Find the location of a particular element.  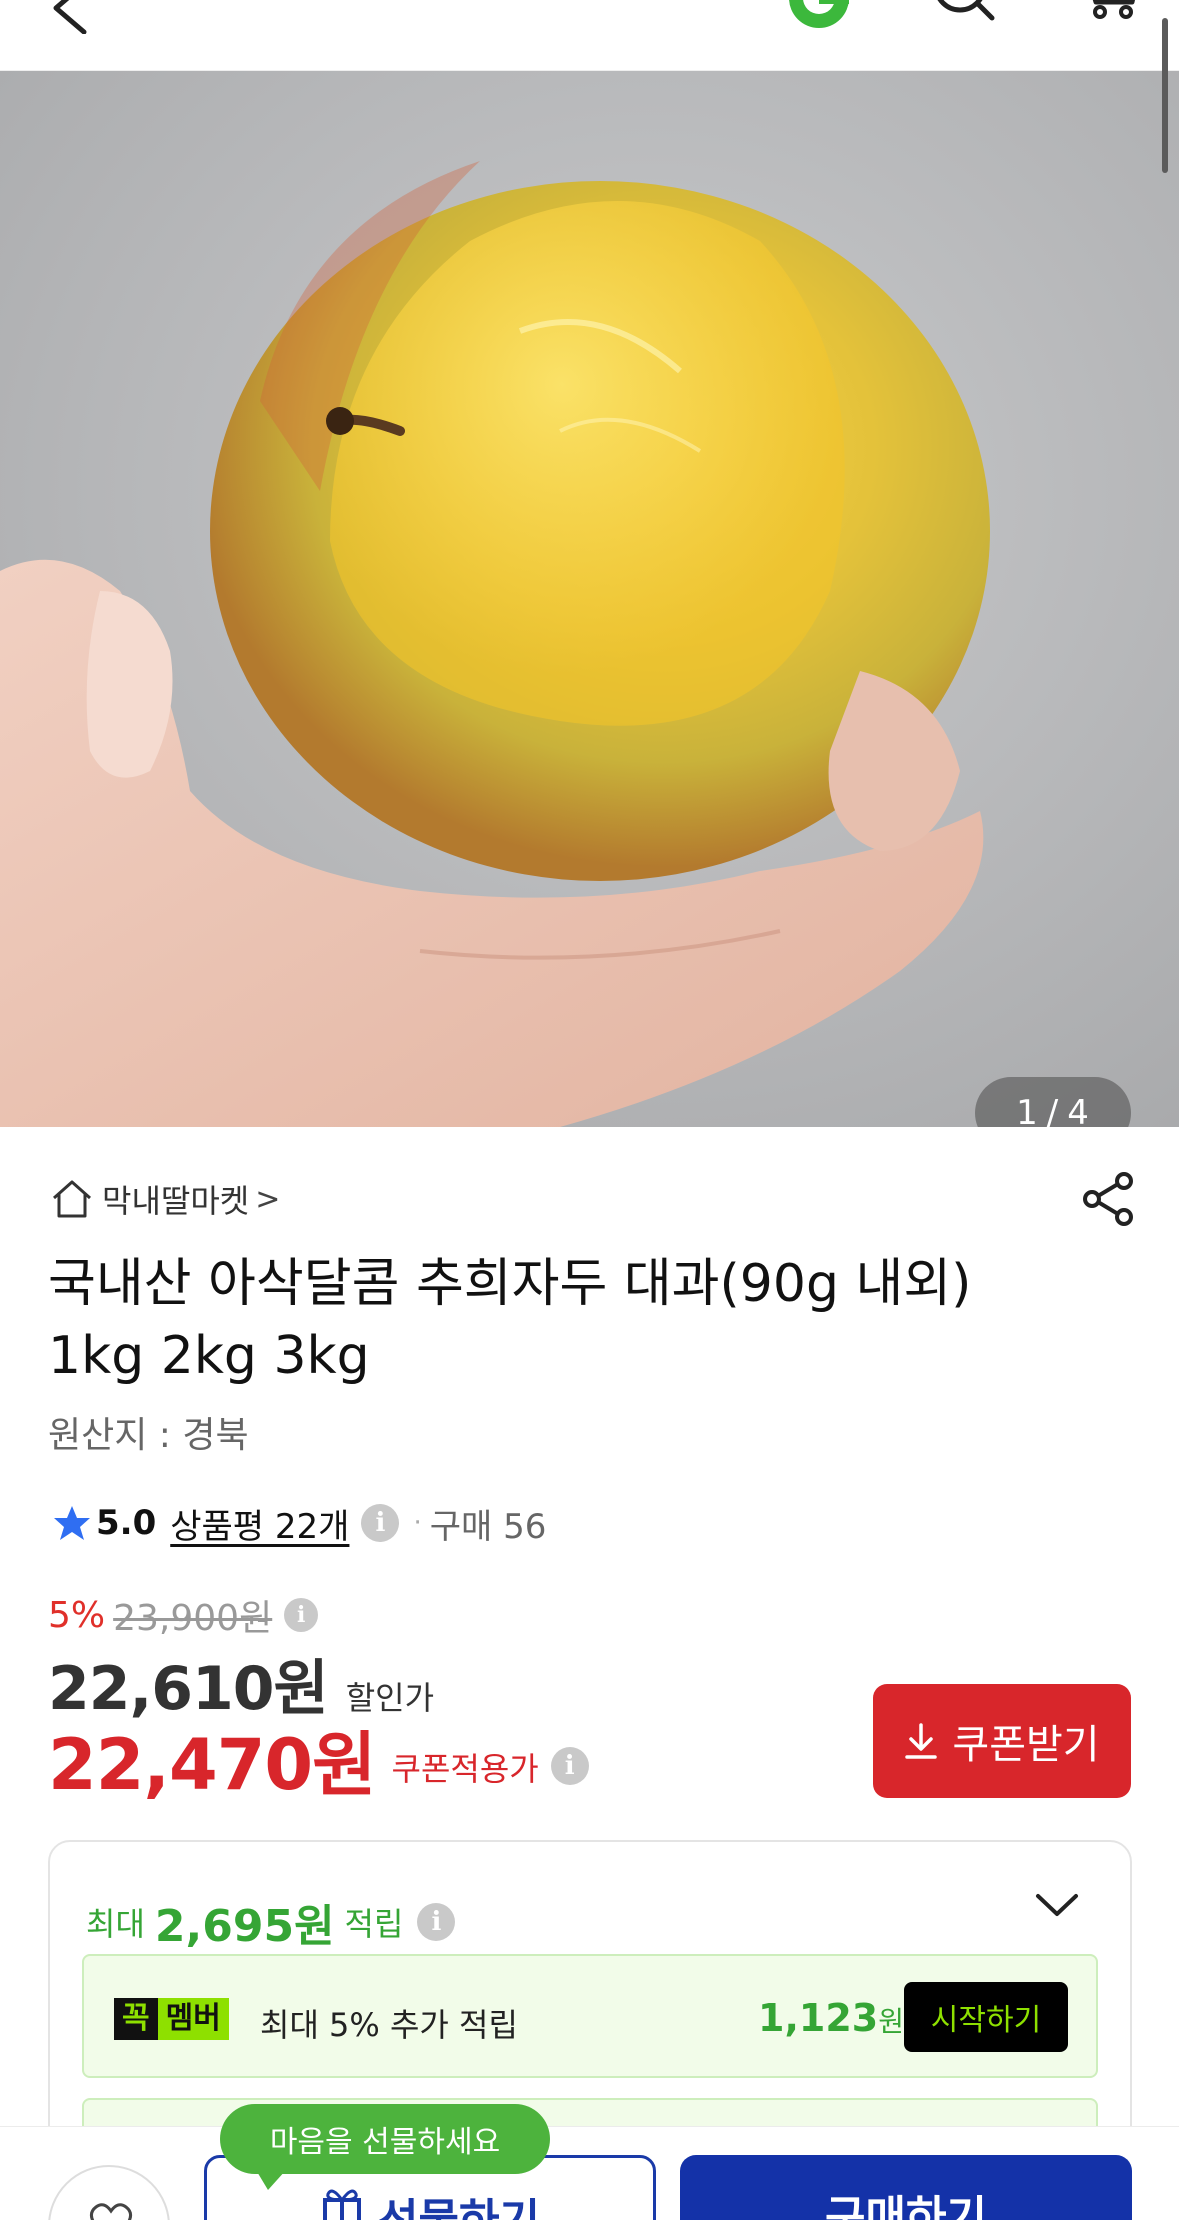

chevron-down-icon is located at coordinates (1057, 1905).